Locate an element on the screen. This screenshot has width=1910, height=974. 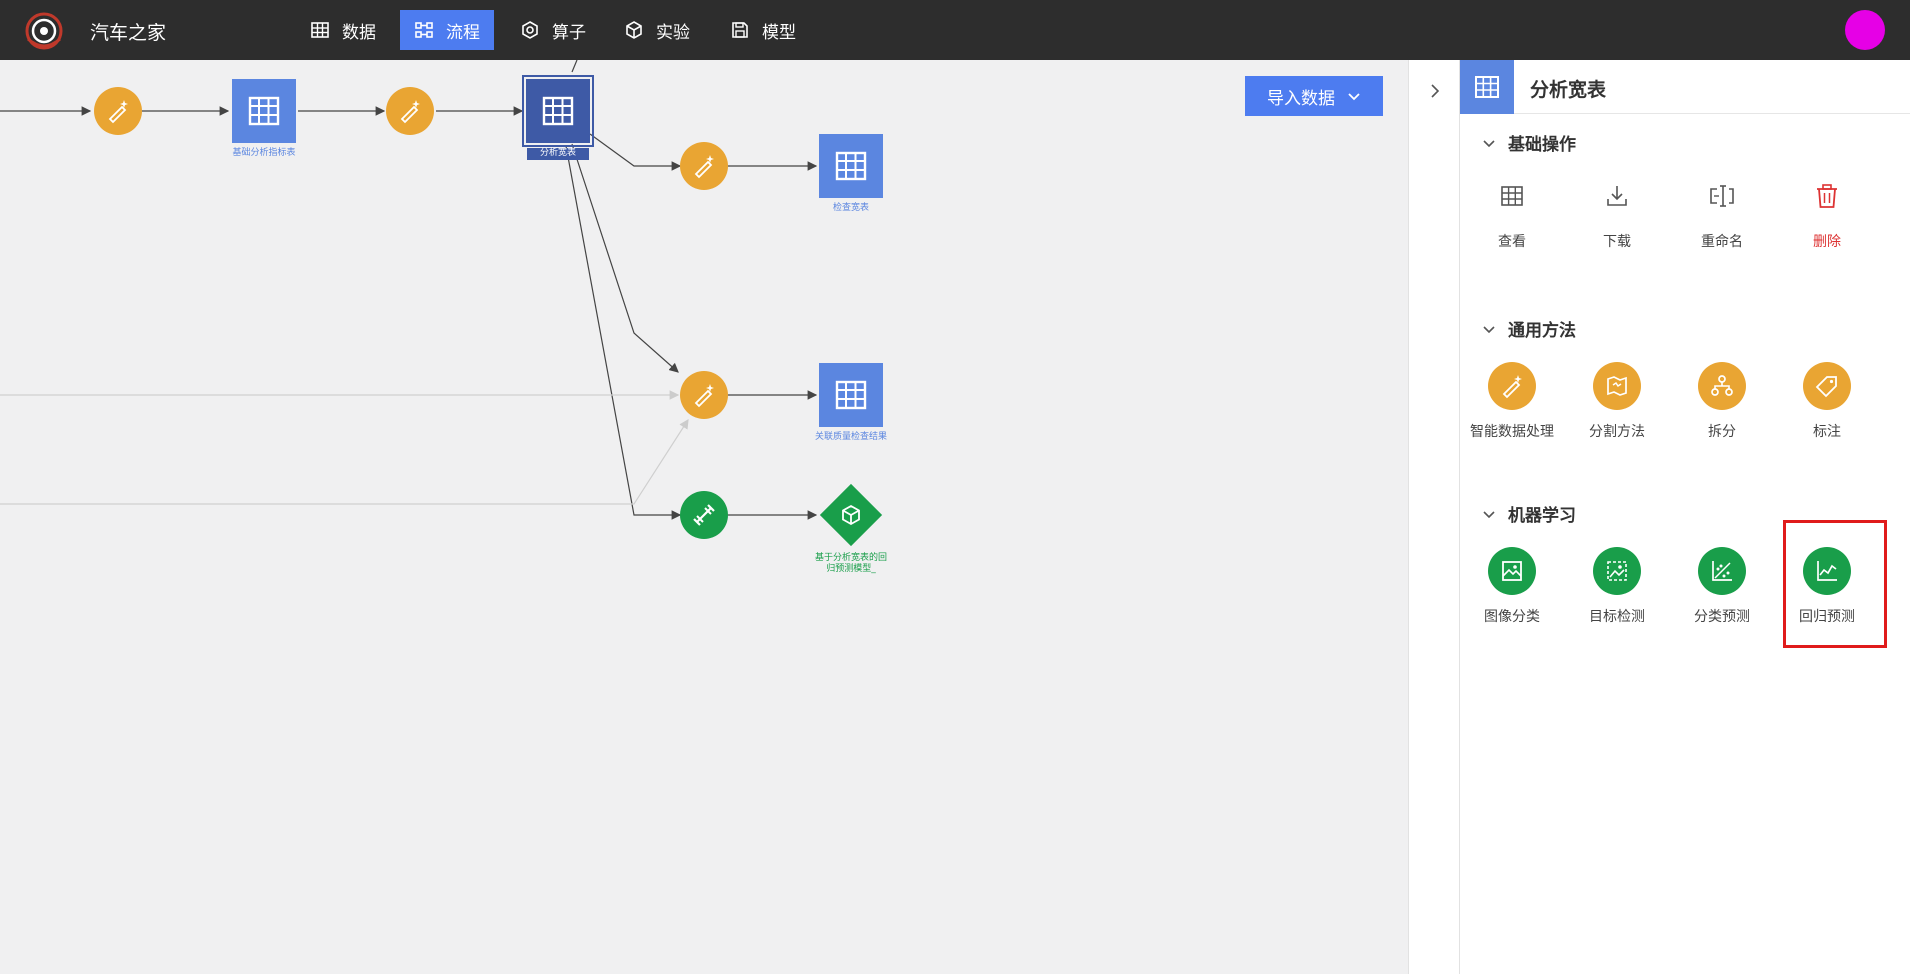
tool-delete: 删除 is located at coordinates (1827, 211).